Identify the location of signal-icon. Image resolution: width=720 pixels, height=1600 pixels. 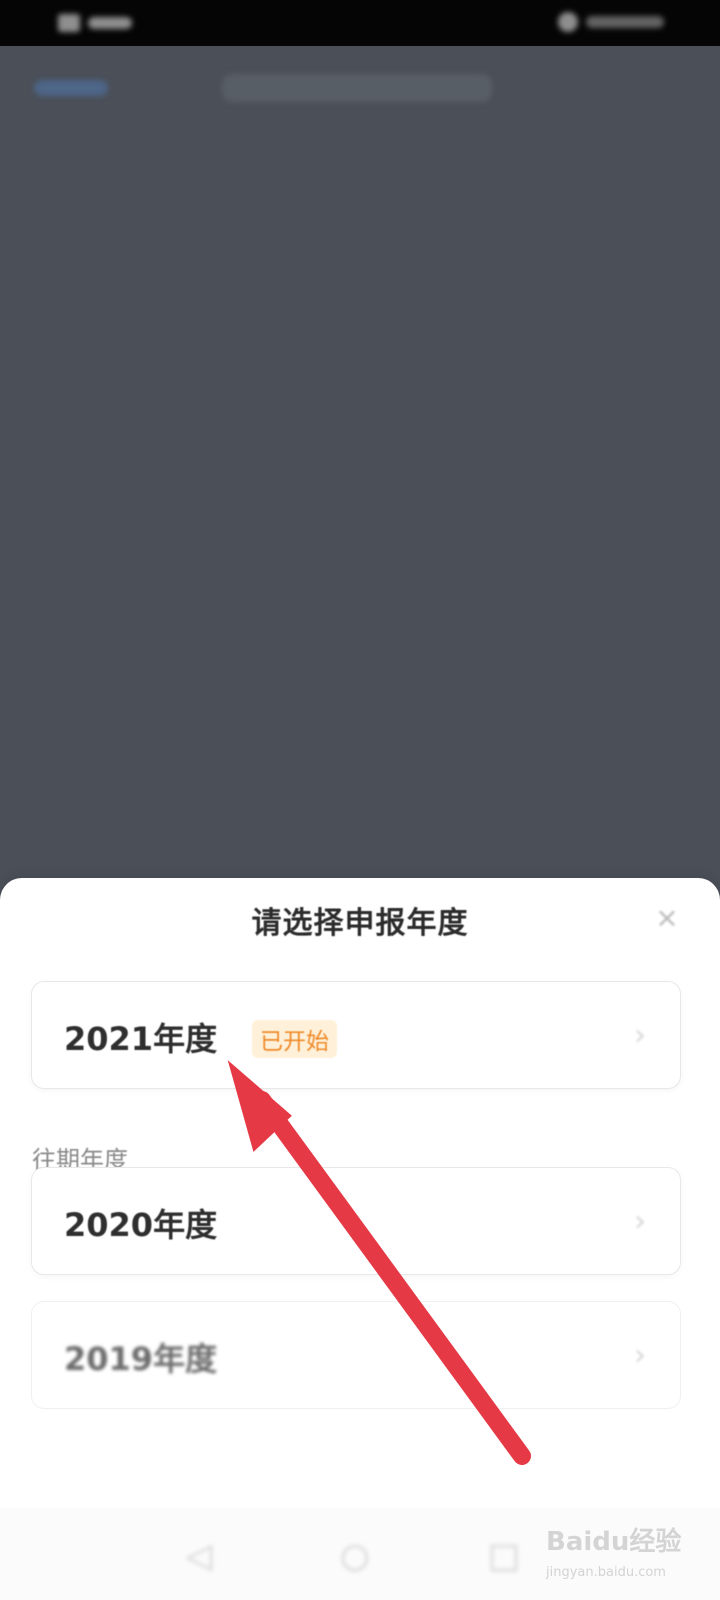
(69, 23).